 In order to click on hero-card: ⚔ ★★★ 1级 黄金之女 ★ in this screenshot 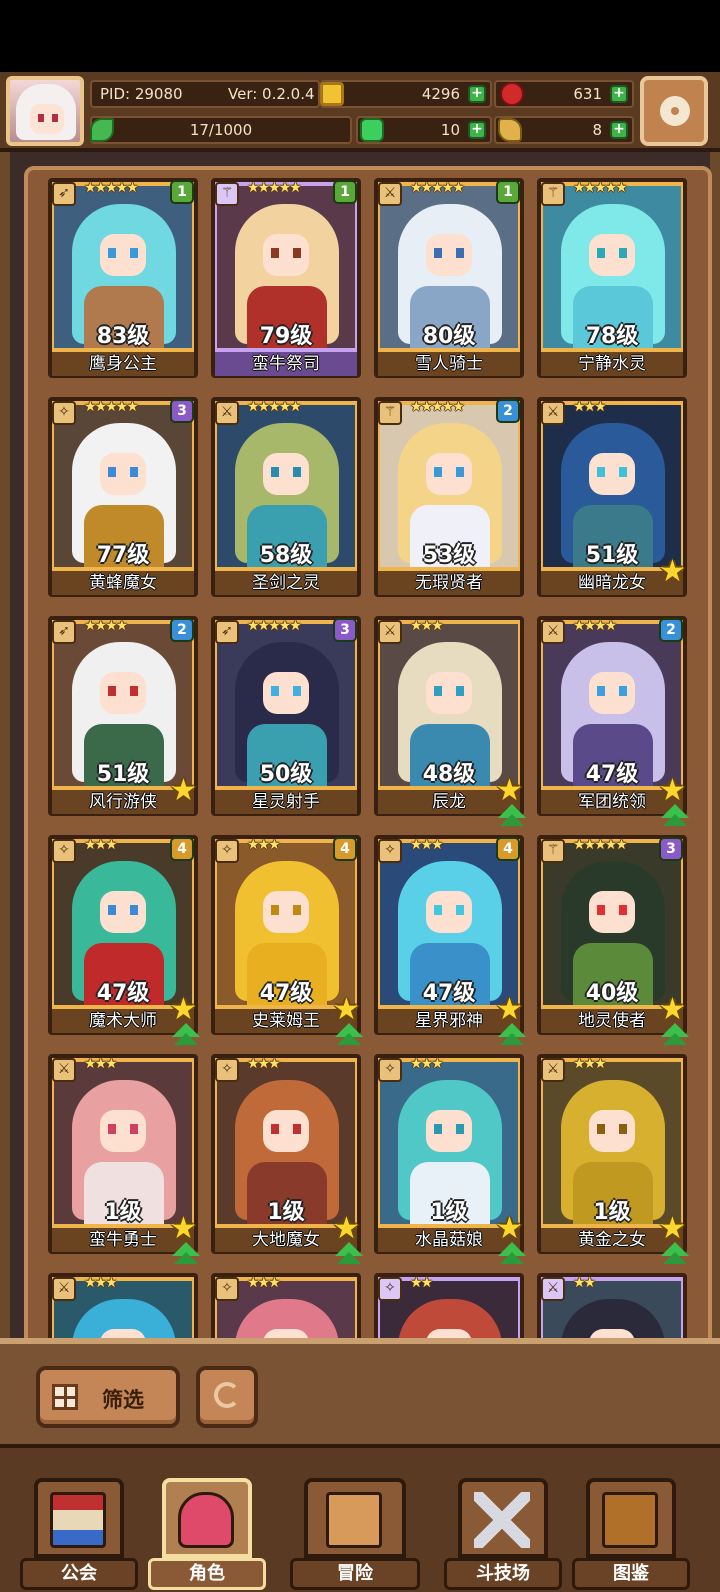, I will do `click(614, 1160)`.